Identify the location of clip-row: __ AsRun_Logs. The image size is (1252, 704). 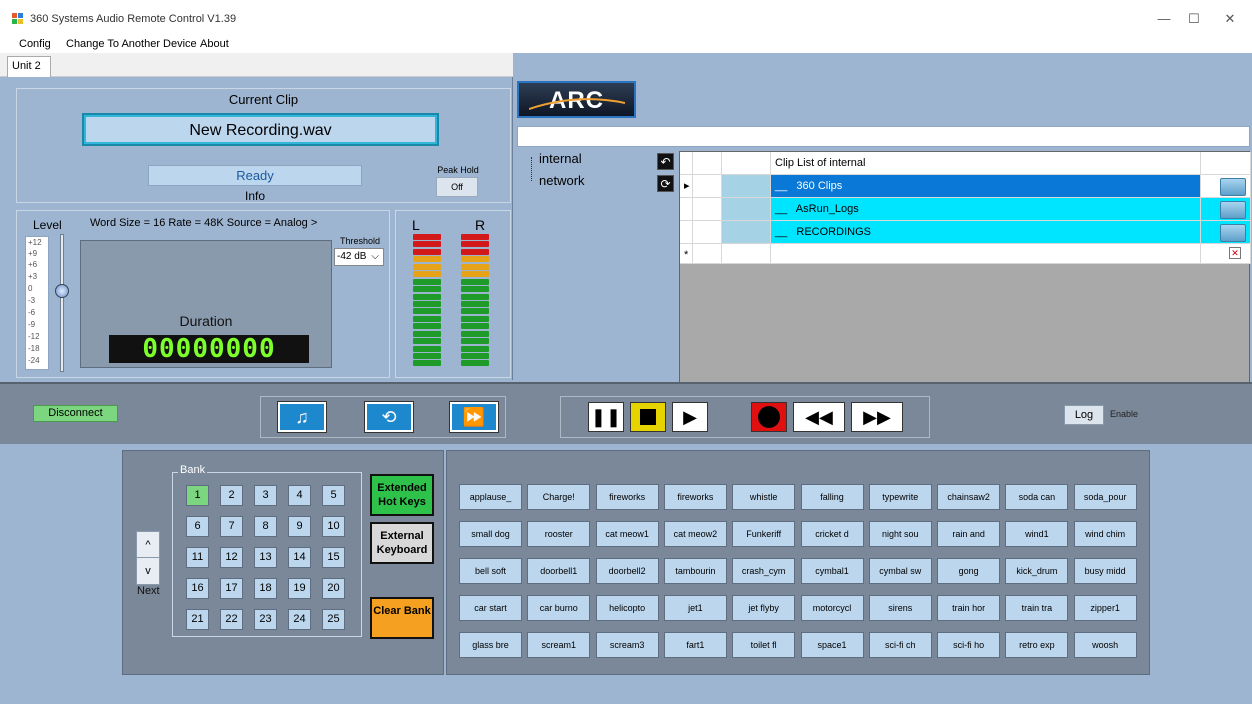
(965, 209).